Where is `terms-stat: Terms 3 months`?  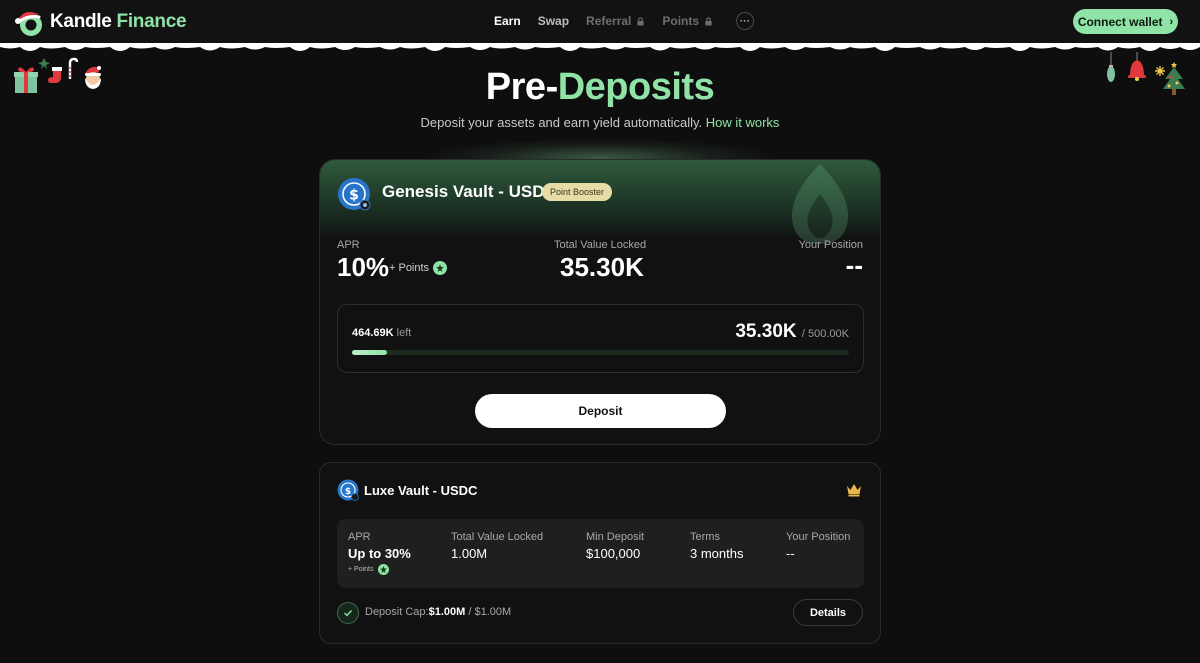 terms-stat: Terms 3 months is located at coordinates (716, 546).